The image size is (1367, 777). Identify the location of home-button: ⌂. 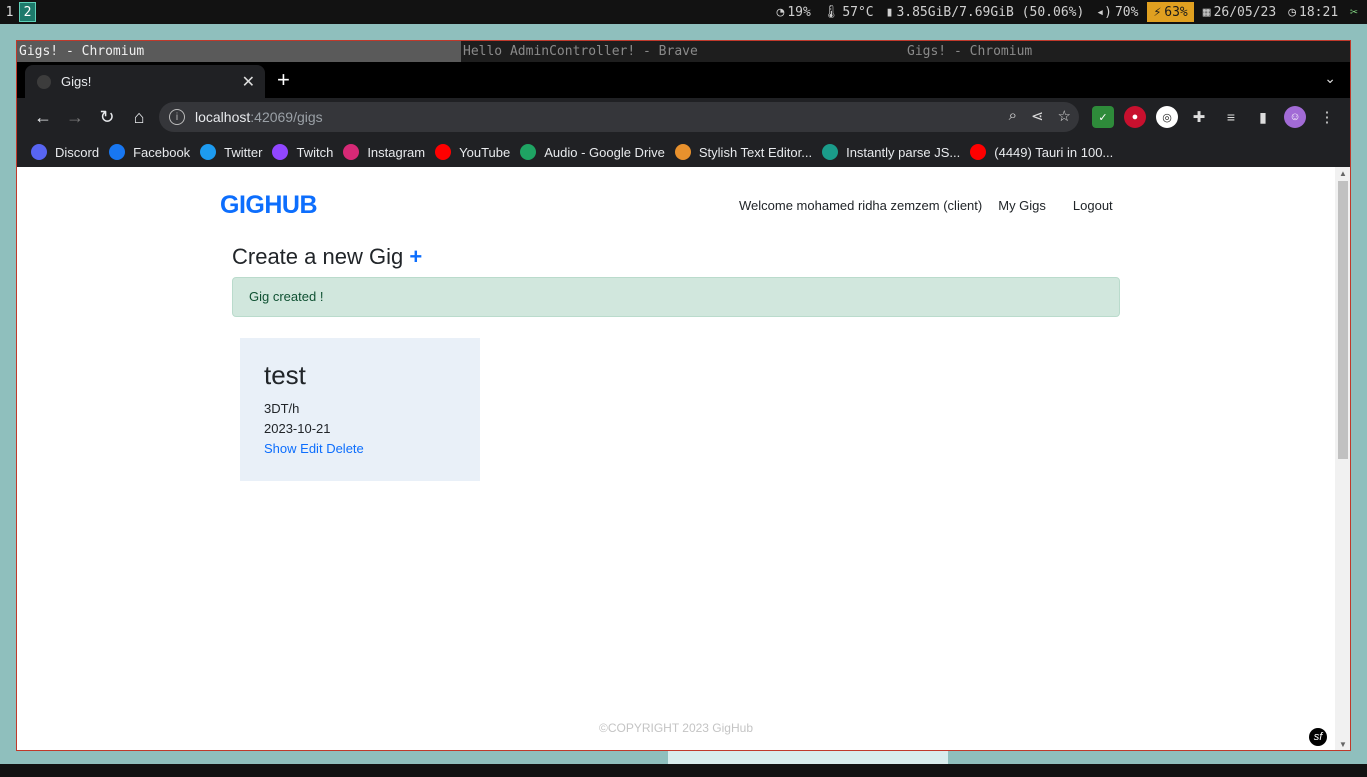
(139, 117).